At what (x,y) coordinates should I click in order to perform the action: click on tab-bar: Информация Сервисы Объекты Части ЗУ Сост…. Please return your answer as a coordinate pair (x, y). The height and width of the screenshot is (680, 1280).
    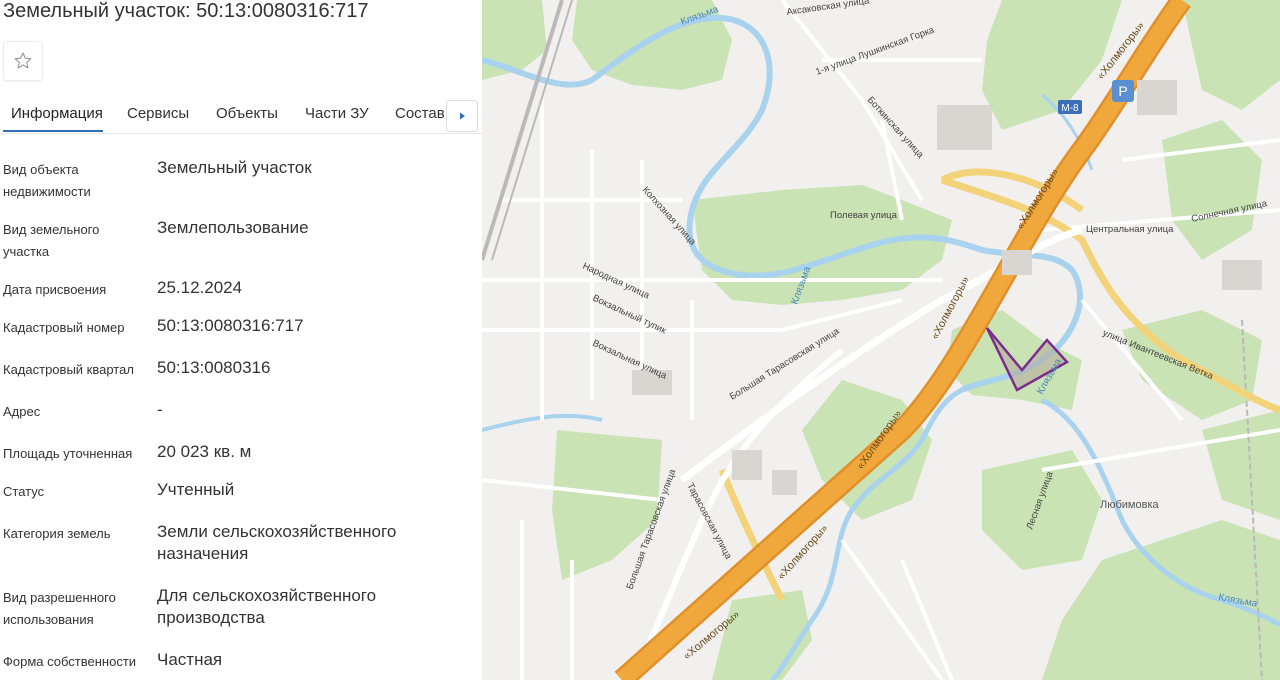
    Looking at the image, I should click on (241, 115).